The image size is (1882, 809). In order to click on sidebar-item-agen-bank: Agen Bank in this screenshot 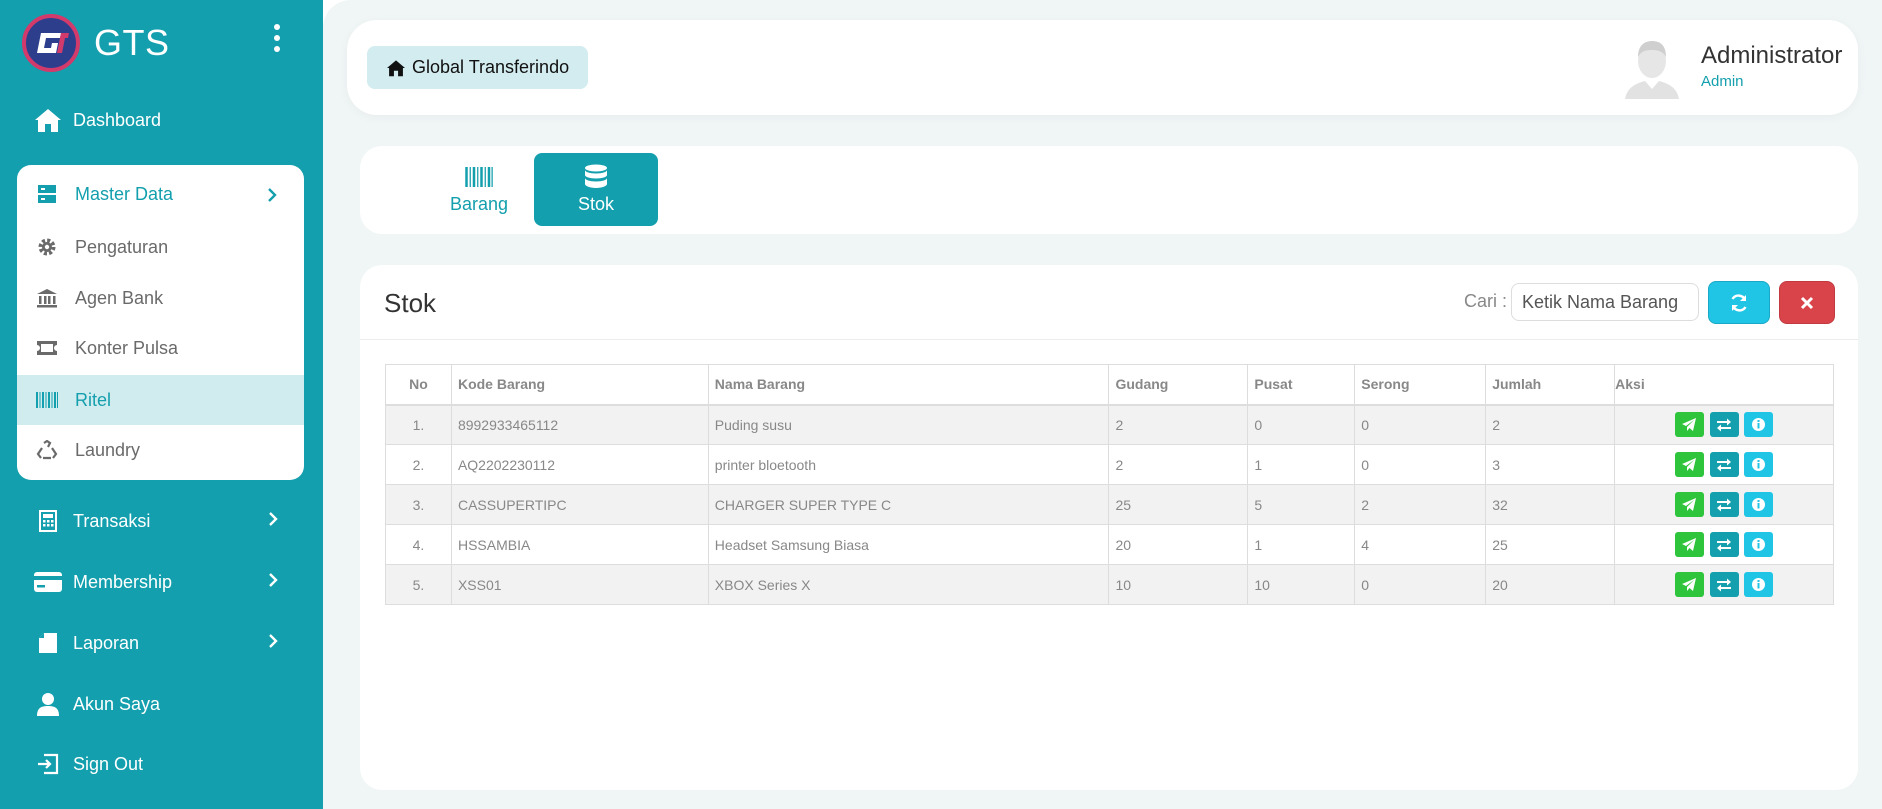, I will do `click(160, 298)`.